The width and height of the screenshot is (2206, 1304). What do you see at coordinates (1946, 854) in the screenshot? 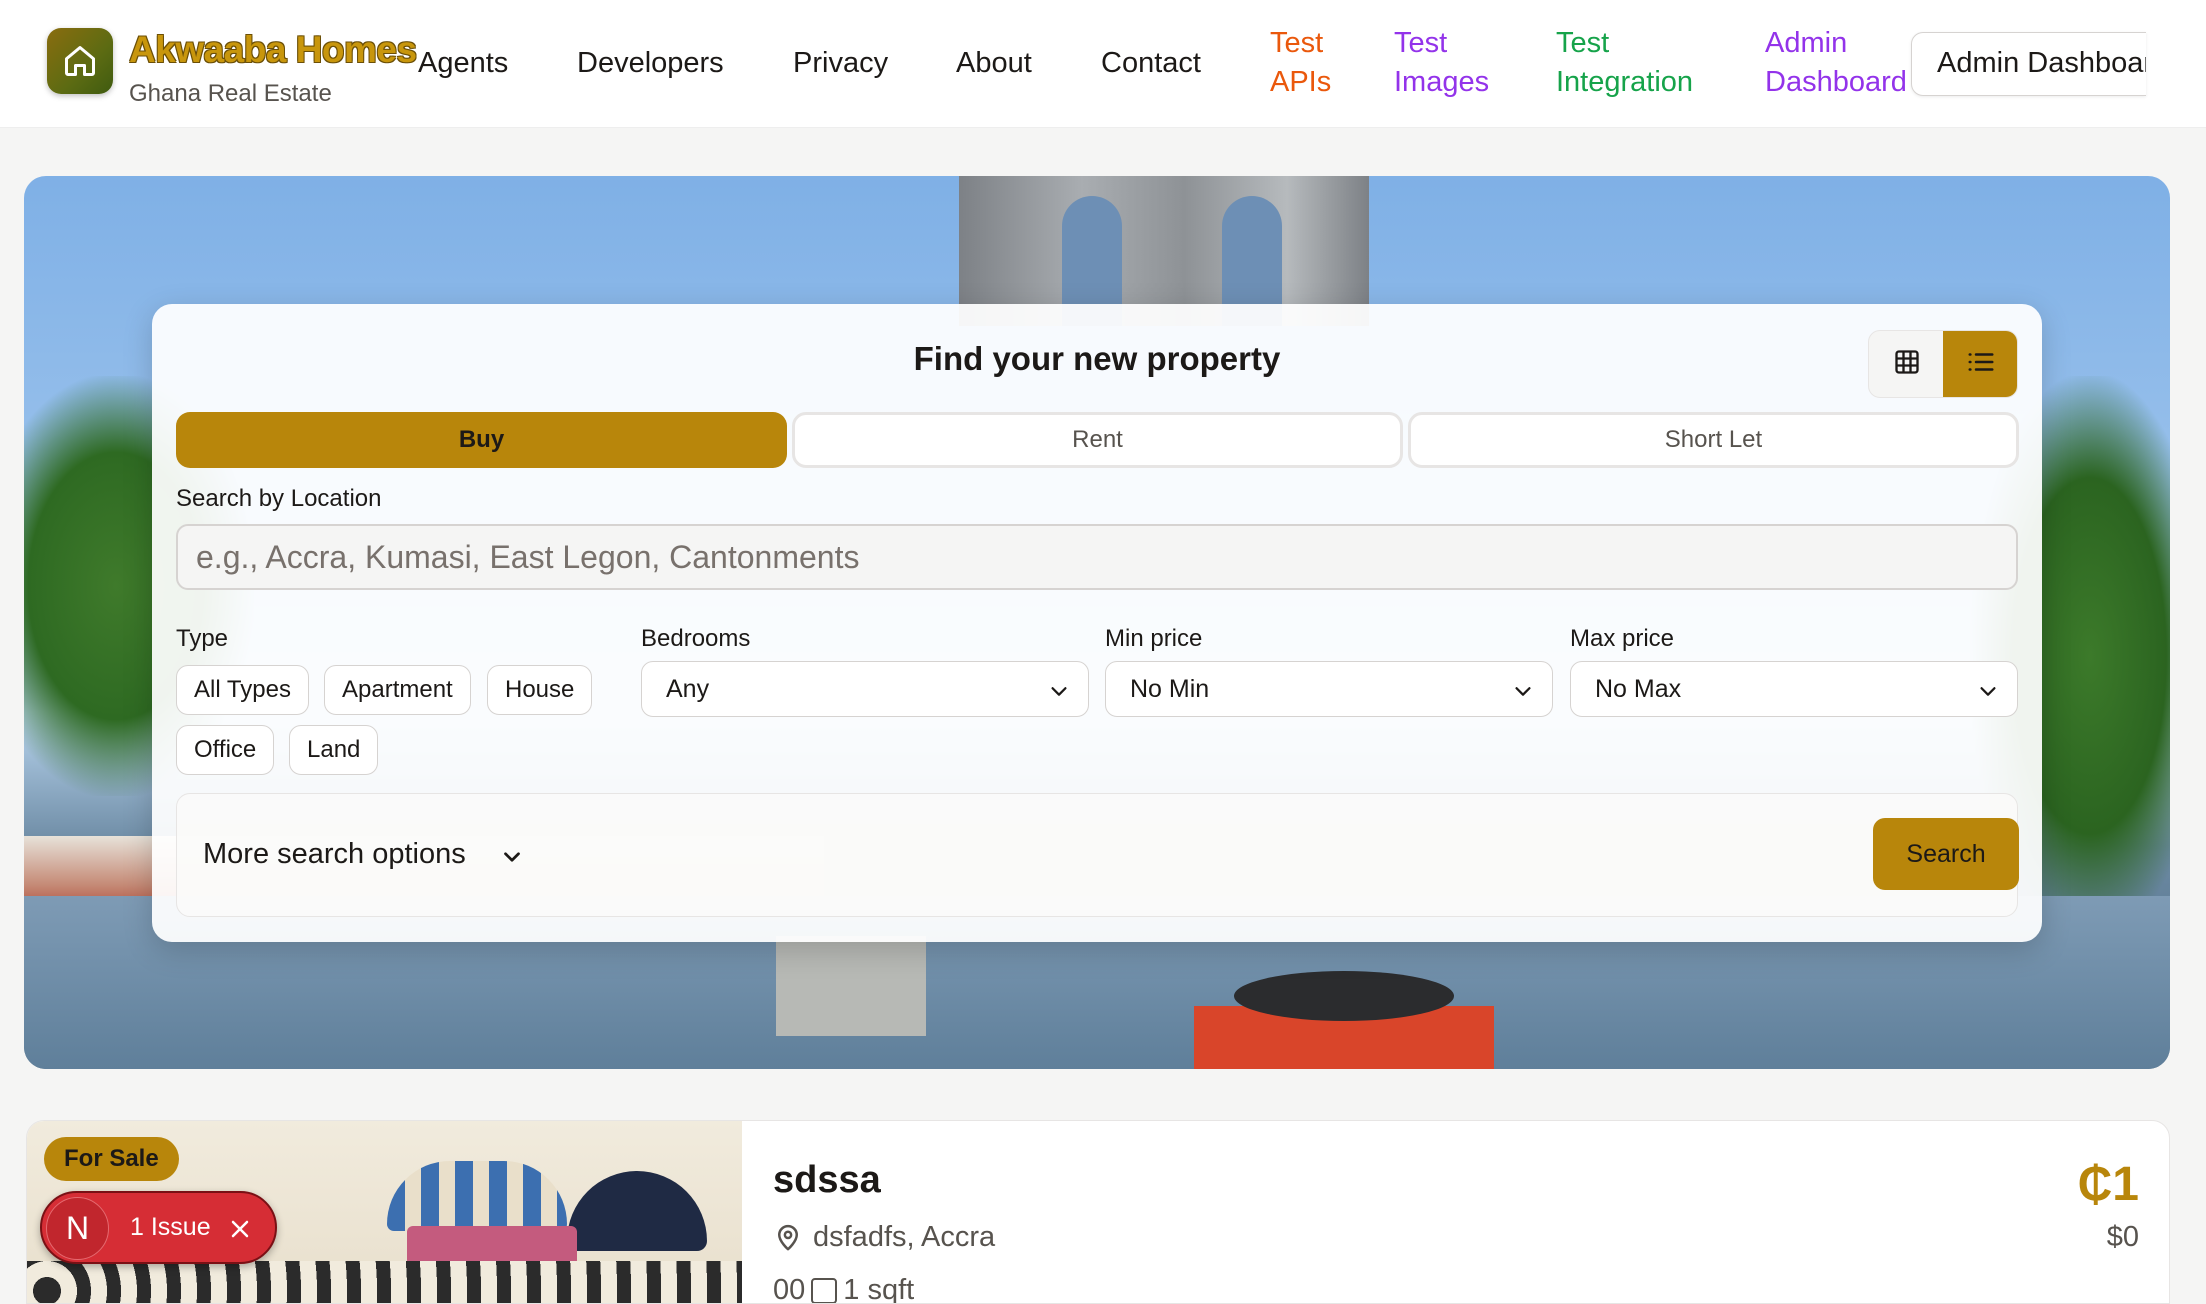
I see `search-button: Search` at bounding box center [1946, 854].